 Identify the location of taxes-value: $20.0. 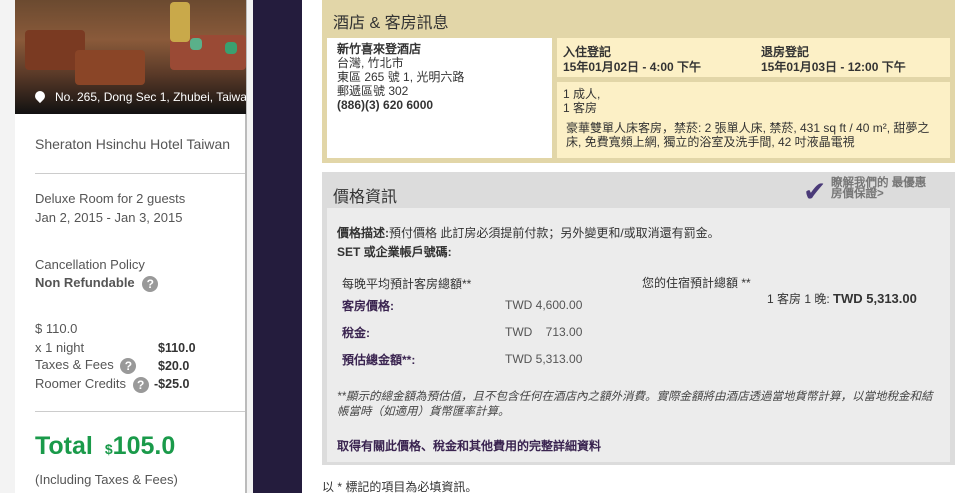
(174, 366).